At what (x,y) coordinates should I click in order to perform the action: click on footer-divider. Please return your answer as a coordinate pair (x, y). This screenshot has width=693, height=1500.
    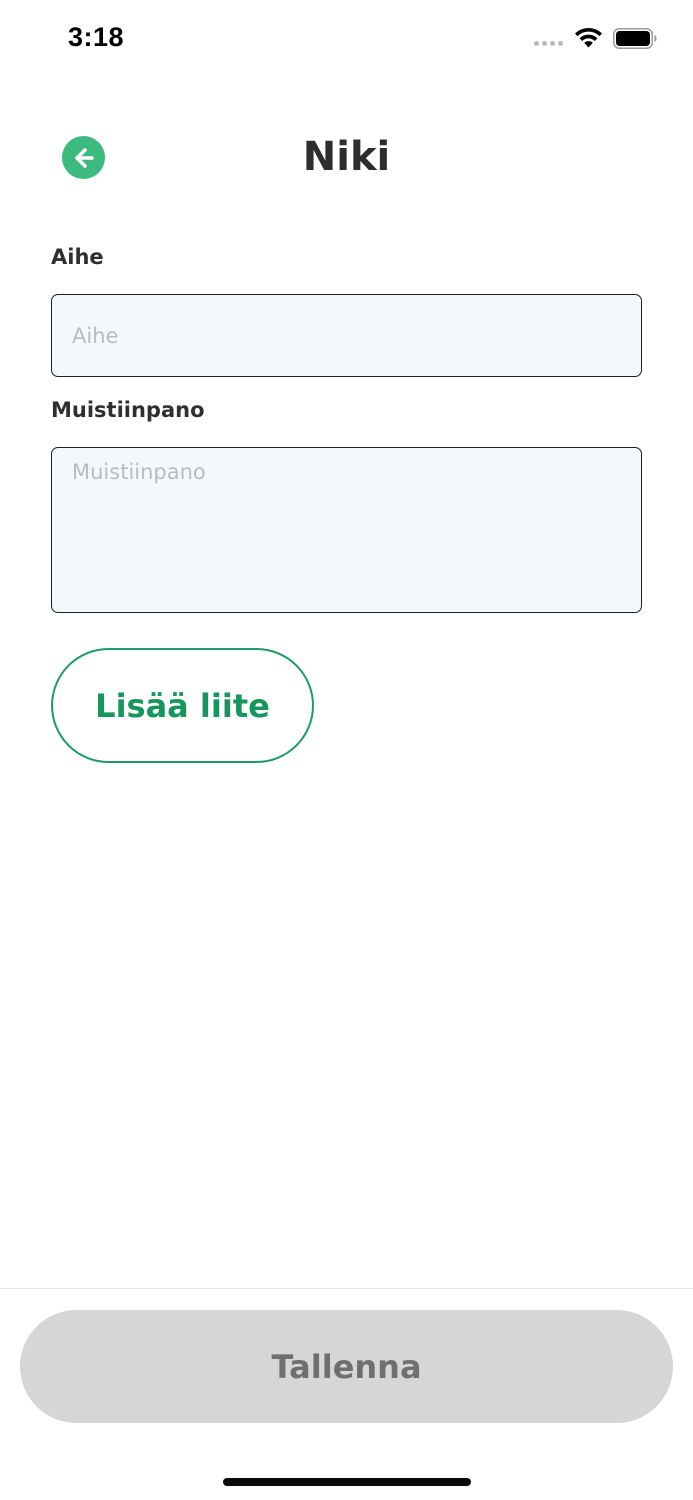
    Looking at the image, I should click on (346, 1288).